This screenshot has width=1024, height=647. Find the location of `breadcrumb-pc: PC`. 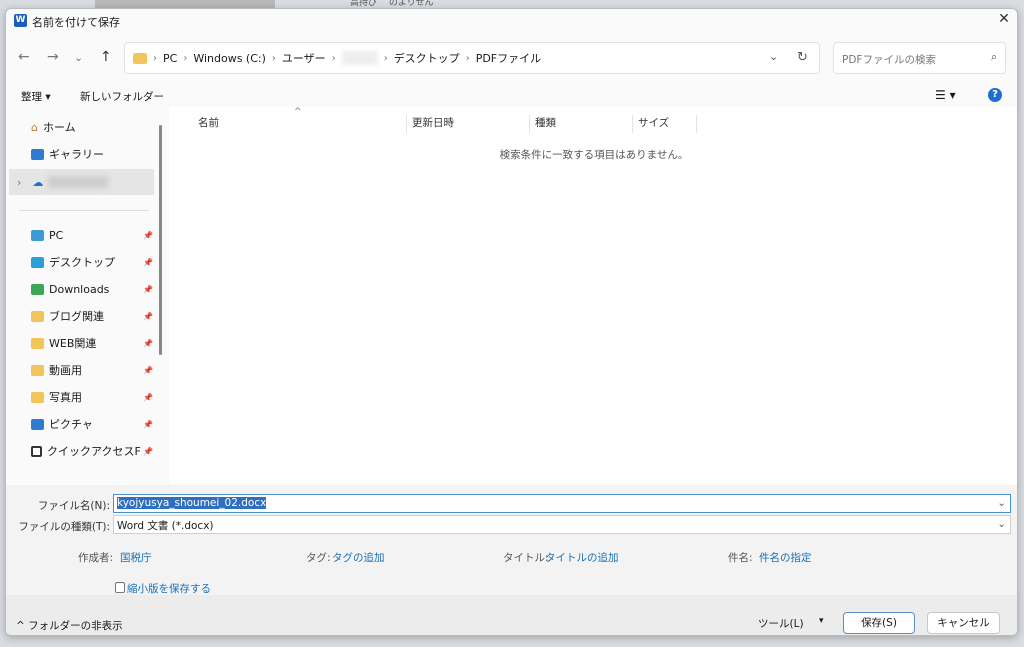

breadcrumb-pc: PC is located at coordinates (170, 58).